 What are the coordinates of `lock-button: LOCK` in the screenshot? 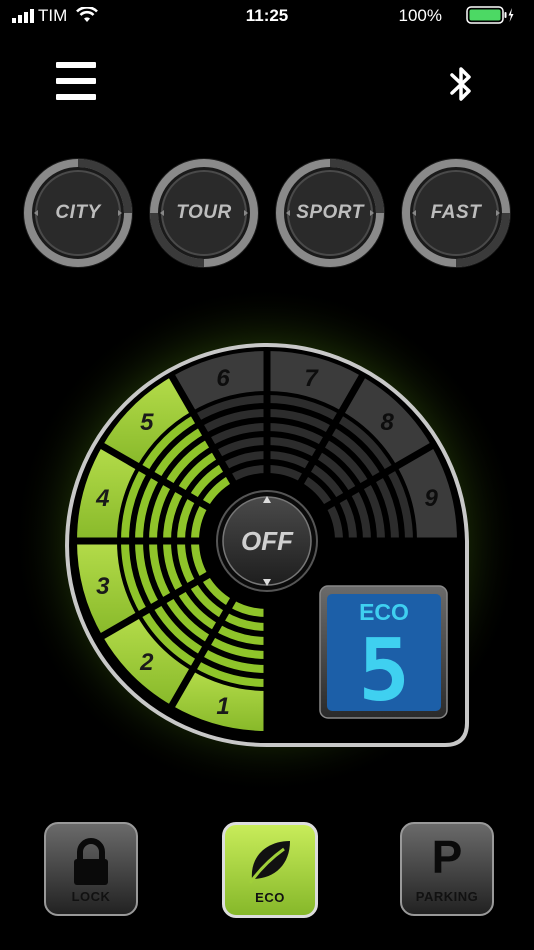 It's located at (91, 869).